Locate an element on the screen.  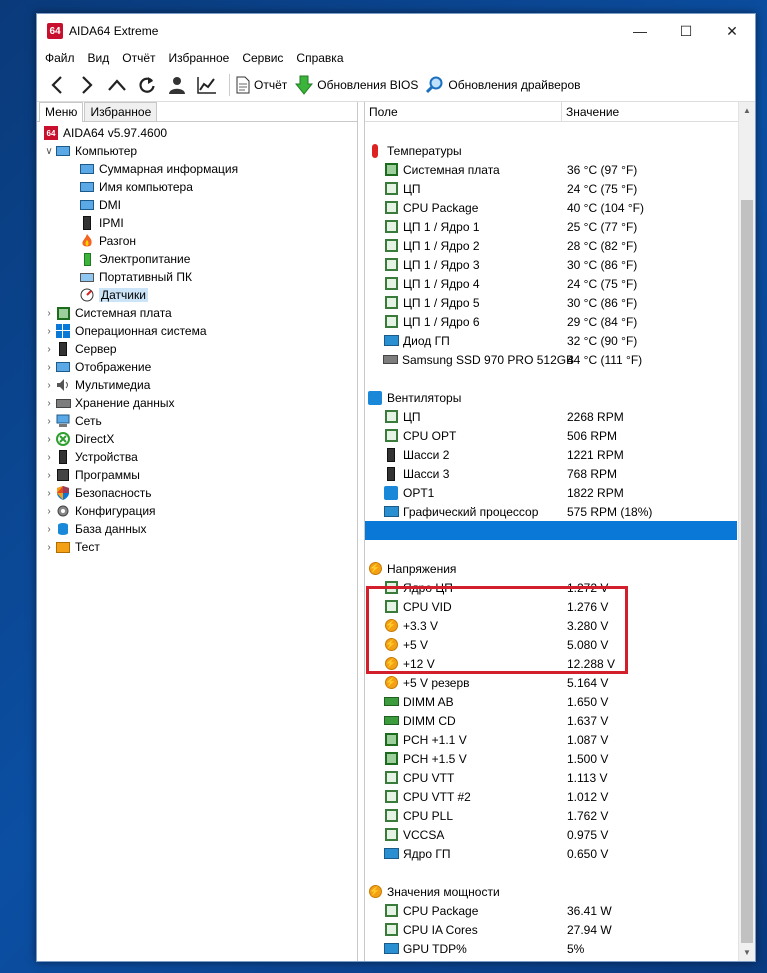
table-row: Samsung SSD 970 PRO 512GB 44 °C (111 °F) is located at coordinates (551, 359).